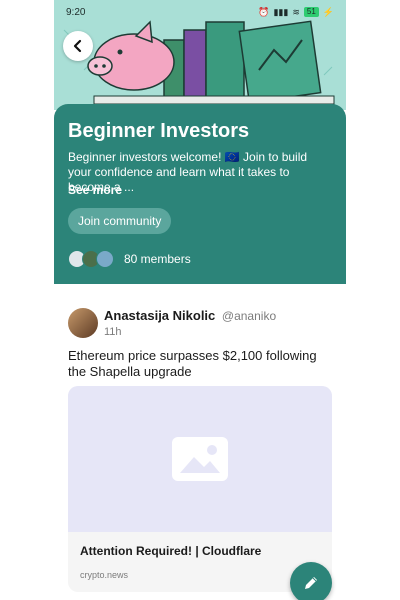 This screenshot has height=600, width=400. What do you see at coordinates (200, 55) in the screenshot?
I see `community-banner: 9:20 ⏰ ▮▮▮ ≋ 51 ⚡` at bounding box center [200, 55].